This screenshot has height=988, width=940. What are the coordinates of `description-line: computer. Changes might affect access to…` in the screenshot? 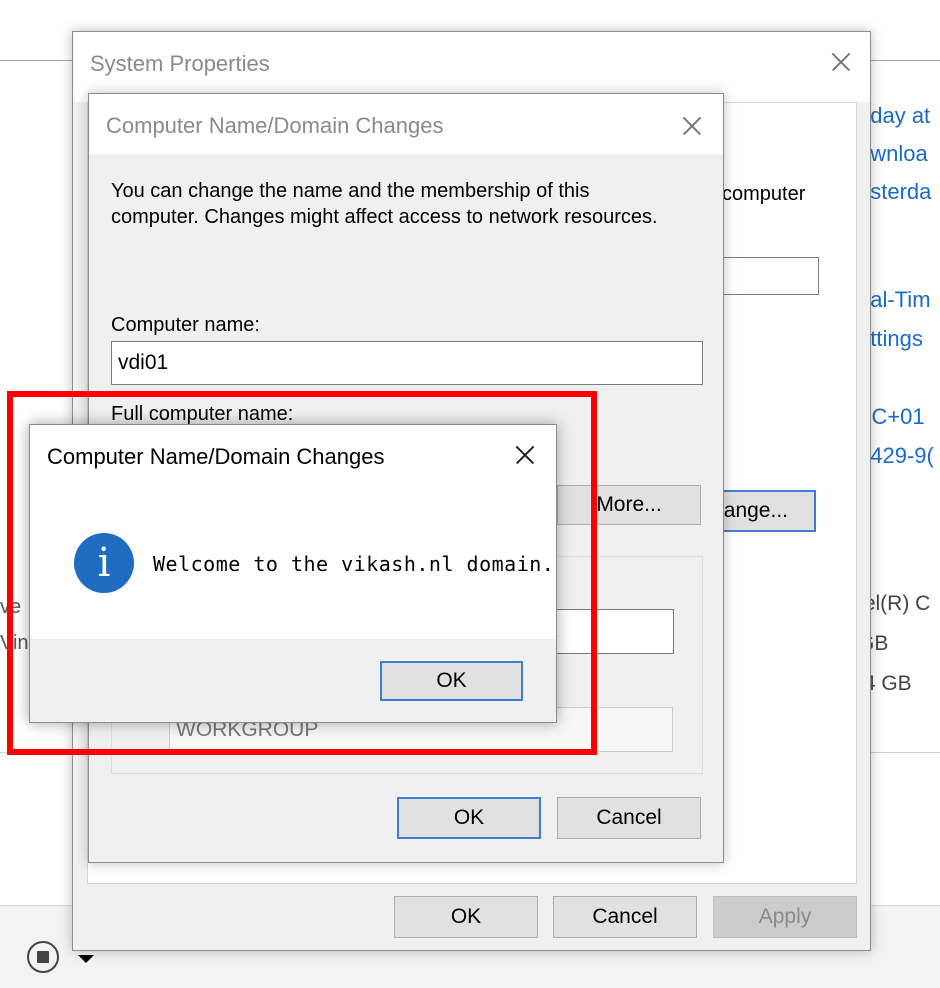 It's located at (384, 217).